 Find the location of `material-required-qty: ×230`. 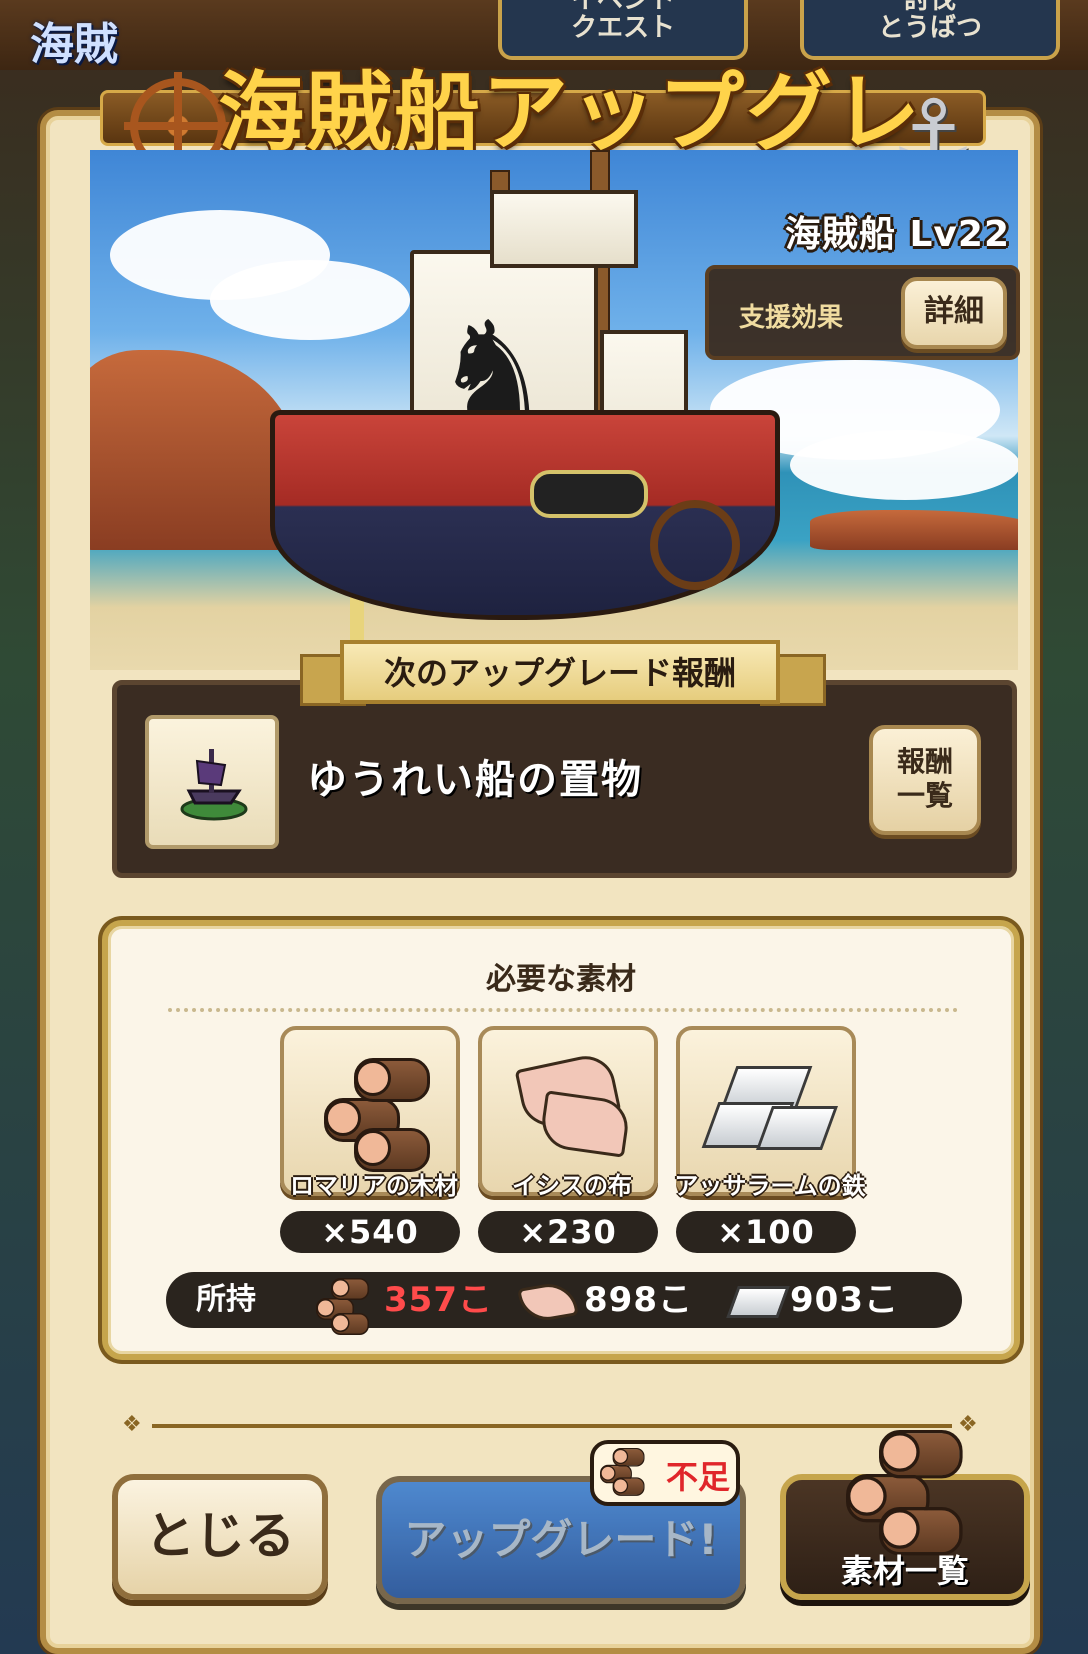

material-required-qty: ×230 is located at coordinates (568, 1232).